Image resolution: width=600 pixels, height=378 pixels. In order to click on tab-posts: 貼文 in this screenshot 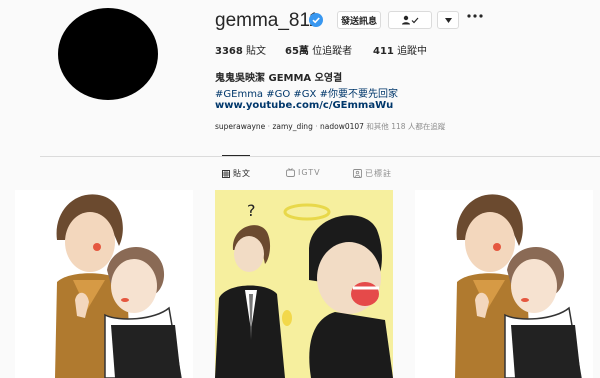, I will do `click(236, 173)`.